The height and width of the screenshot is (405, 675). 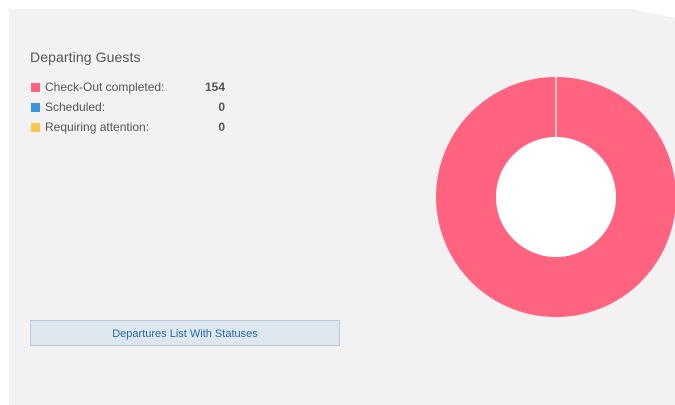 What do you see at coordinates (185, 333) in the screenshot?
I see `departures-list-button: Departures List With Statuses` at bounding box center [185, 333].